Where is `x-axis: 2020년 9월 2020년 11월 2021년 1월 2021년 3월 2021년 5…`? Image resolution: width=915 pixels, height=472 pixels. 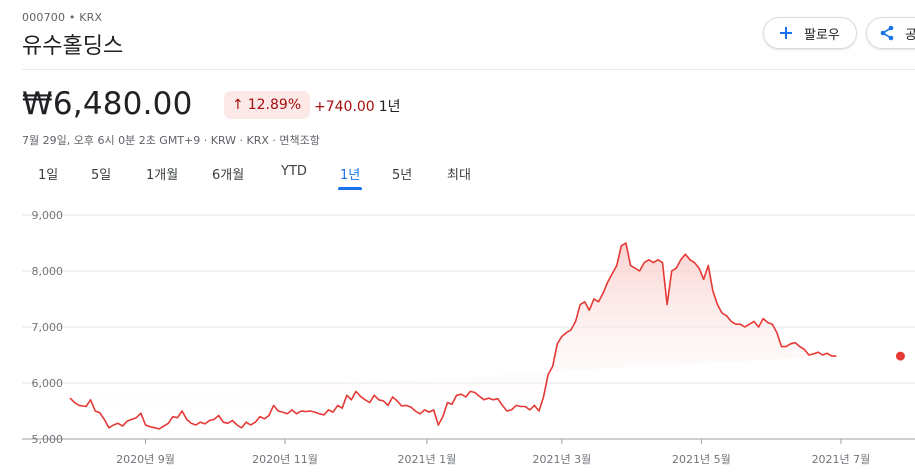 x-axis: 2020년 9월 2020년 11월 2021년 1월 2021년 3월 2021년 5… is located at coordinates (493, 452).